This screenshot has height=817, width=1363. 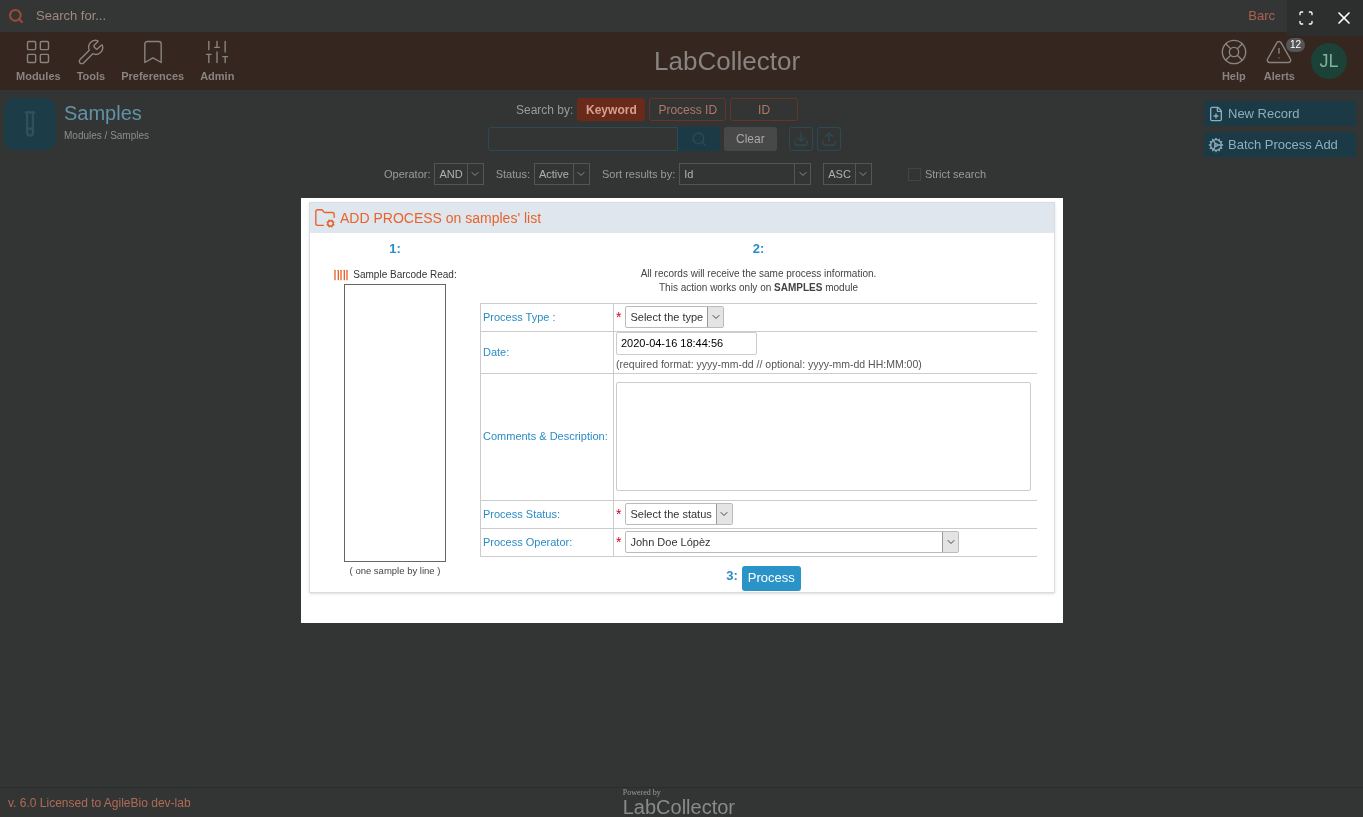 I want to click on nav-item: Admin, so click(x=217, y=61).